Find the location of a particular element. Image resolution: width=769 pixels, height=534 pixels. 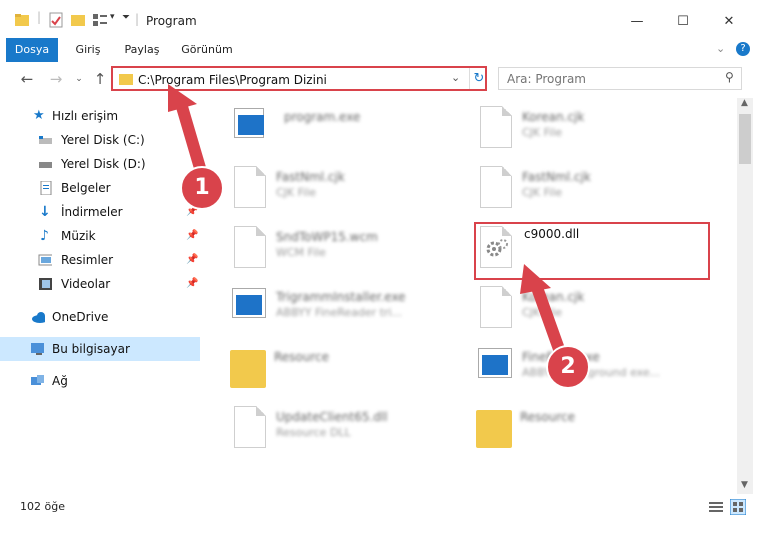

step-2-callout: 2 is located at coordinates (568, 367).